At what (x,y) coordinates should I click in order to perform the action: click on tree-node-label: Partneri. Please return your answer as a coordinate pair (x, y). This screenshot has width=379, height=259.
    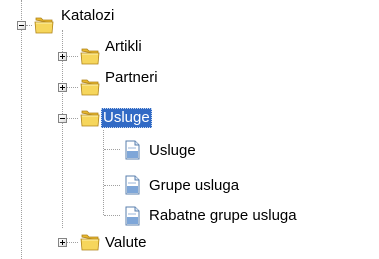
    Looking at the image, I should click on (131, 78).